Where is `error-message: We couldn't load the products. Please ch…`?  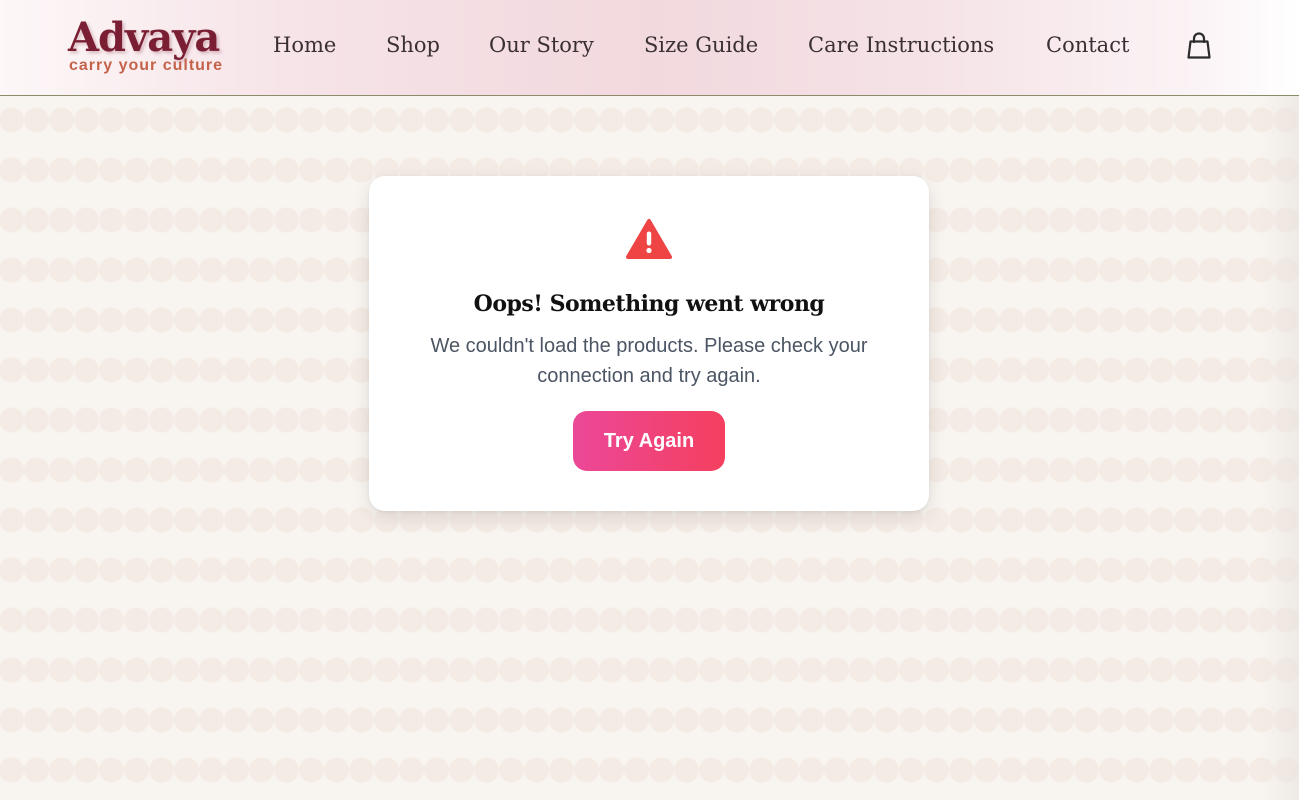
error-message: We couldn't load the products. Please ch… is located at coordinates (649, 361).